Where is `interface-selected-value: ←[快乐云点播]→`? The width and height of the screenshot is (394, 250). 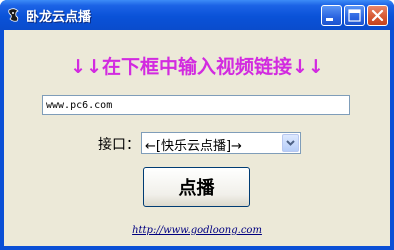
interface-selected-value: ←[快乐云点播]→ is located at coordinates (193, 146).